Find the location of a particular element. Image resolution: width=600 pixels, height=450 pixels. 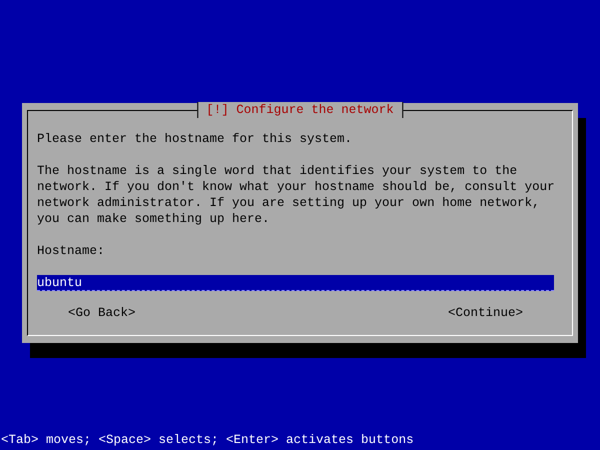

dialog-button: <Go Back> is located at coordinates (102, 313).